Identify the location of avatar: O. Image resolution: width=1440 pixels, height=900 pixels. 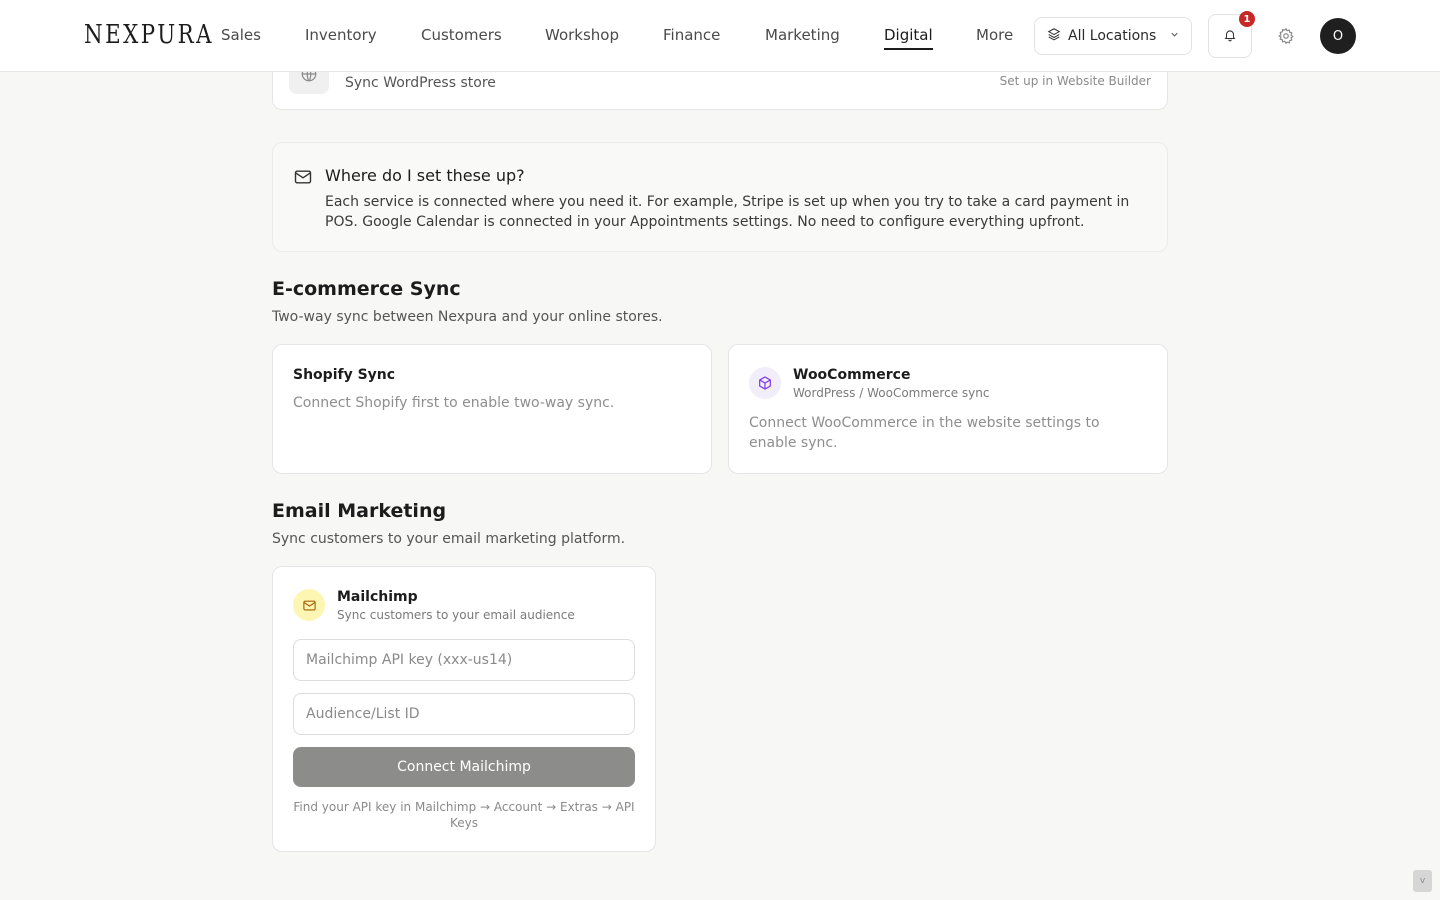
(1338, 36).